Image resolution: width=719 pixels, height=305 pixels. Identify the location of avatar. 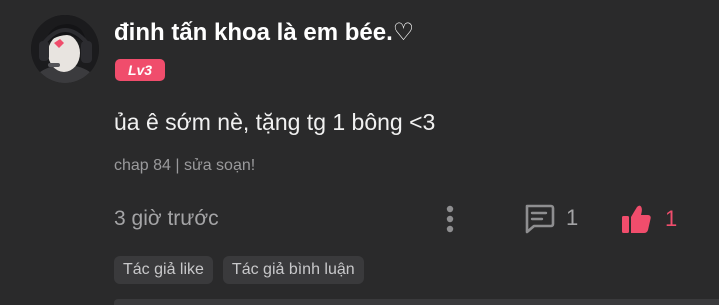
(65, 49).